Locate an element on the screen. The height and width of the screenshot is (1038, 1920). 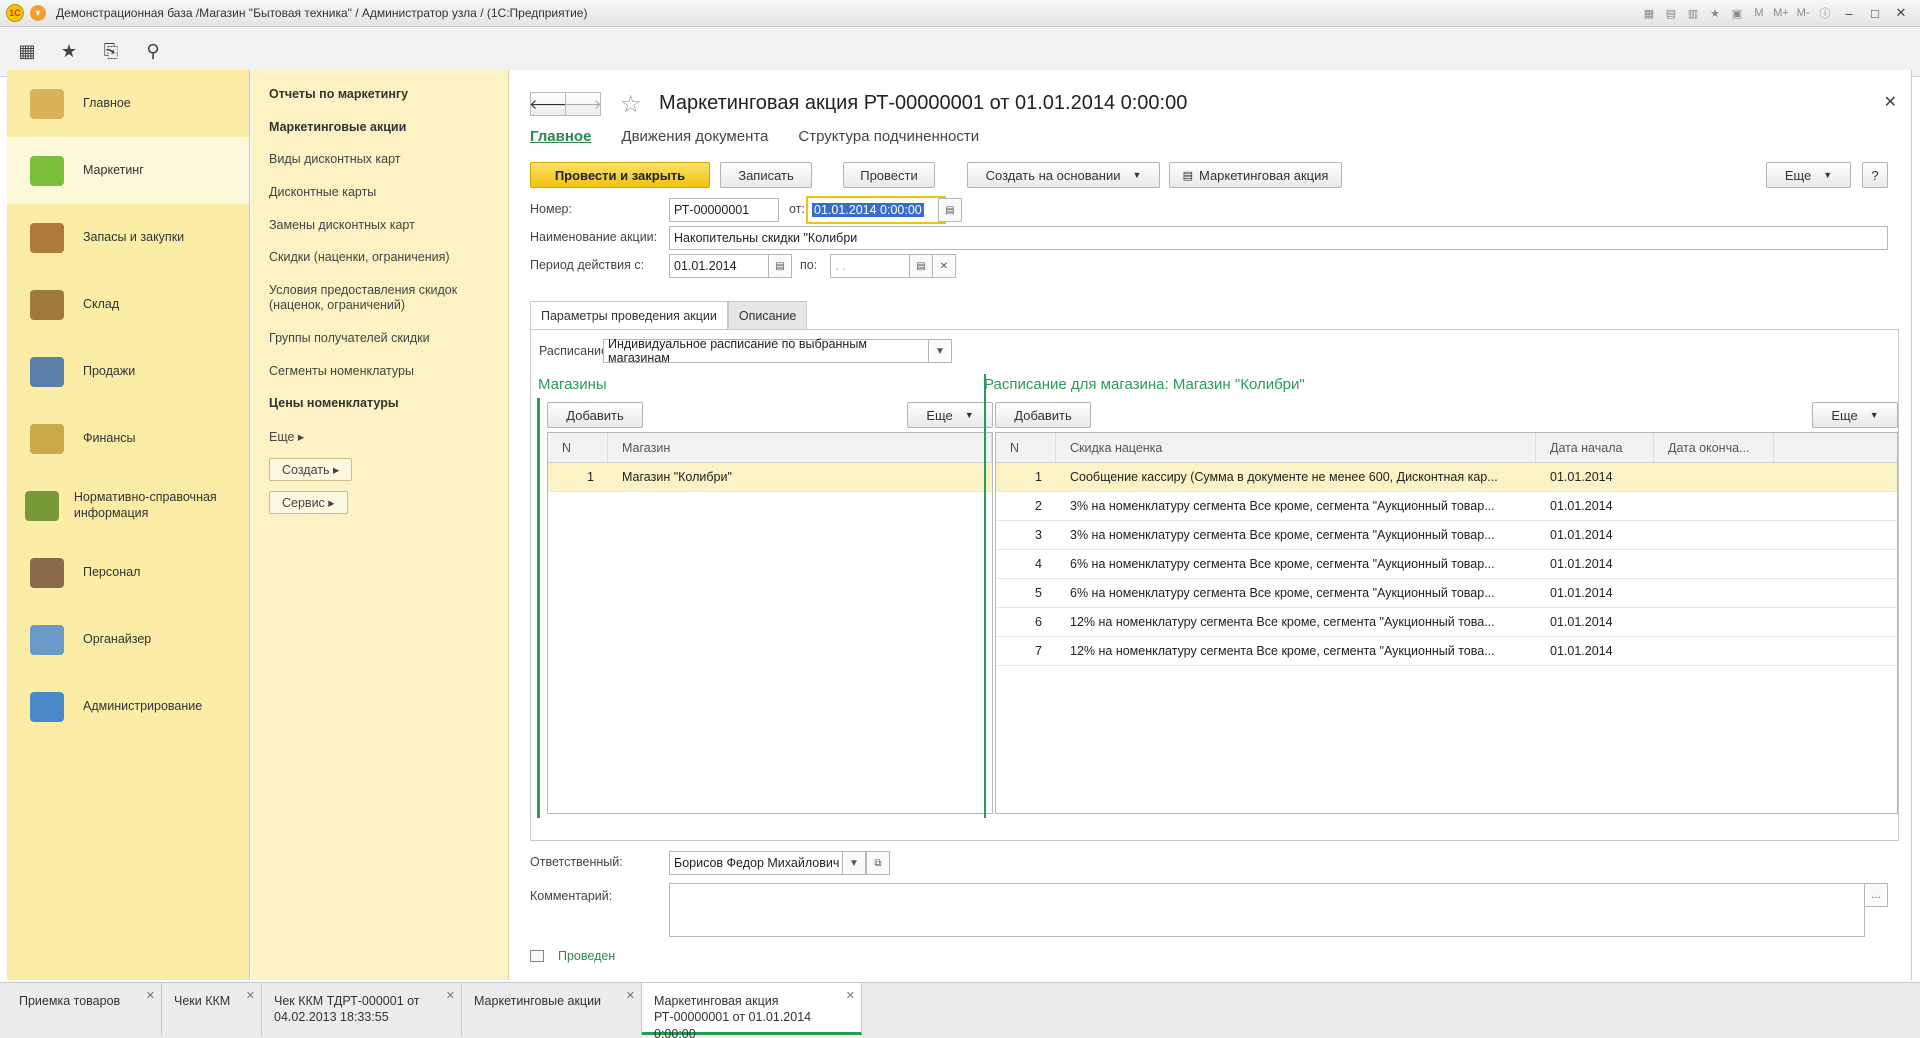
open-icon: ⧉ is located at coordinates (878, 863).